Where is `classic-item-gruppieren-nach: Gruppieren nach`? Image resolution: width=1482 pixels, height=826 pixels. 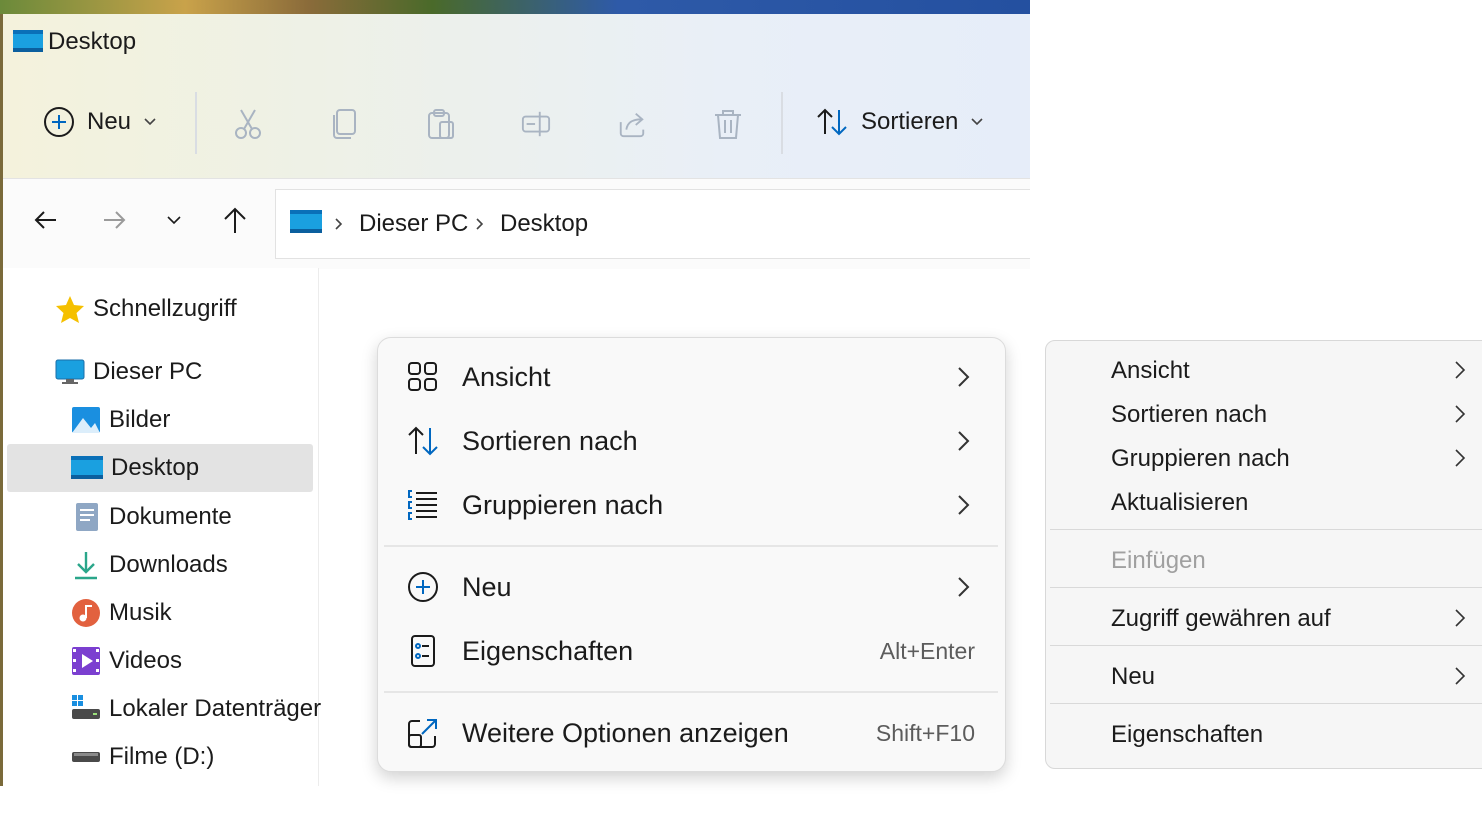
classic-item-gruppieren-nach: Gruppieren nach is located at coordinates (1264, 459).